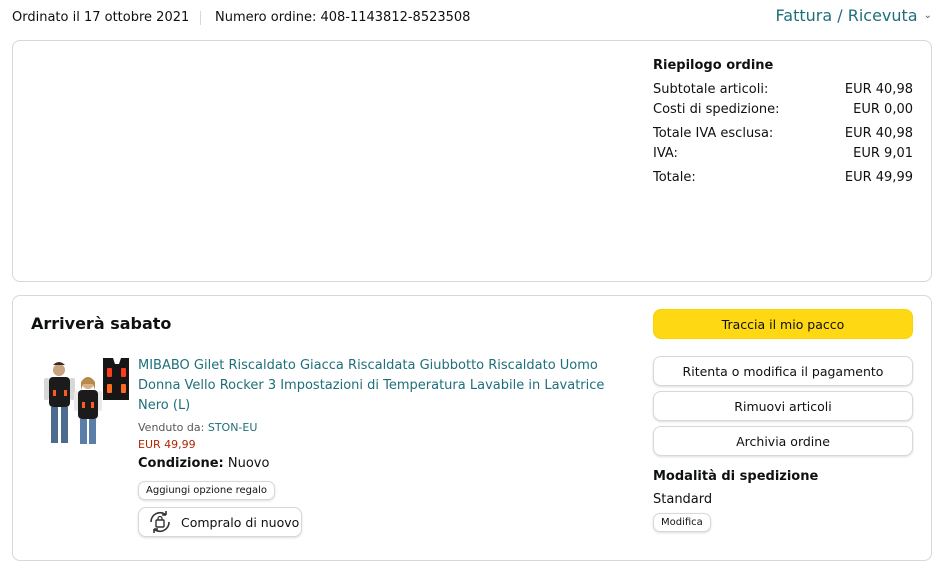 This screenshot has height=569, width=948. I want to click on summary-value: EUR 9,01, so click(883, 153).